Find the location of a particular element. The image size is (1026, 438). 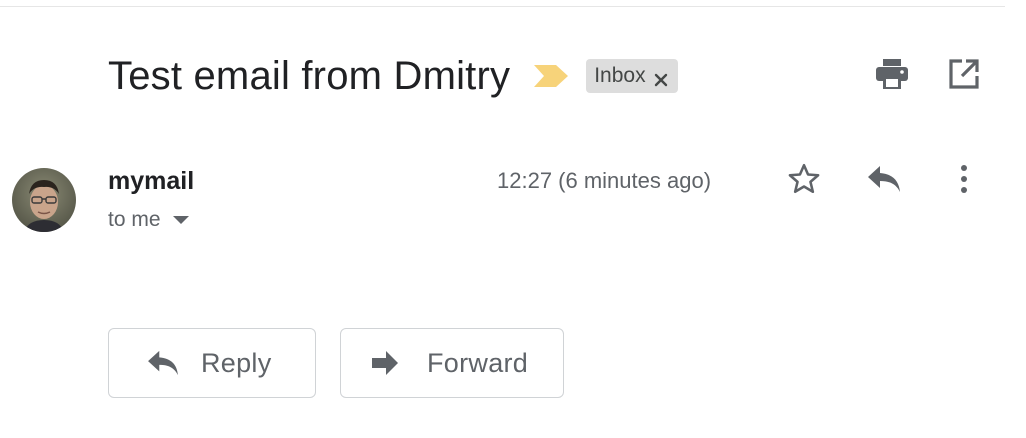

reply-button: Reply is located at coordinates (212, 363).